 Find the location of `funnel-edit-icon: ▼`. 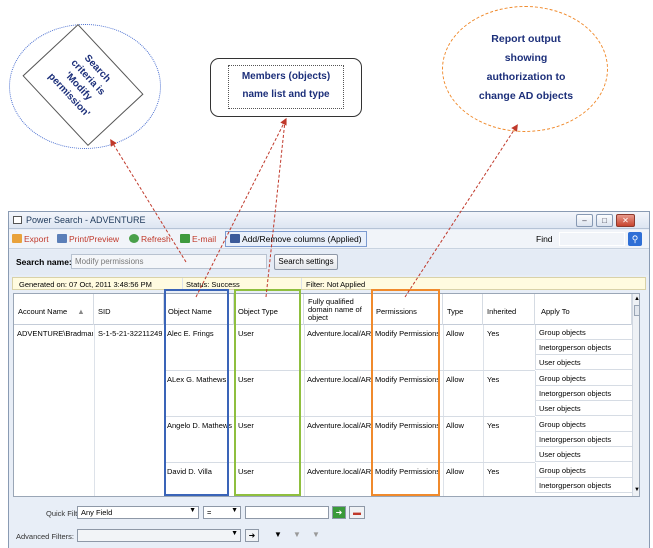

funnel-edit-icon: ▼ is located at coordinates (297, 534).